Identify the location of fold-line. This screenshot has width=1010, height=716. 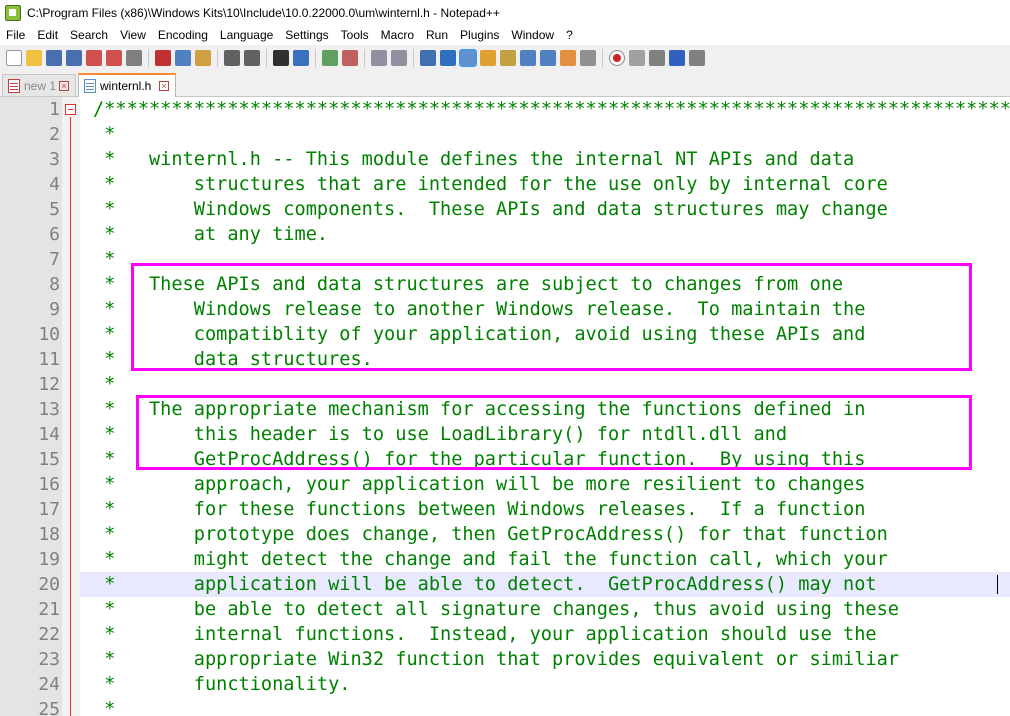
(70, 416).